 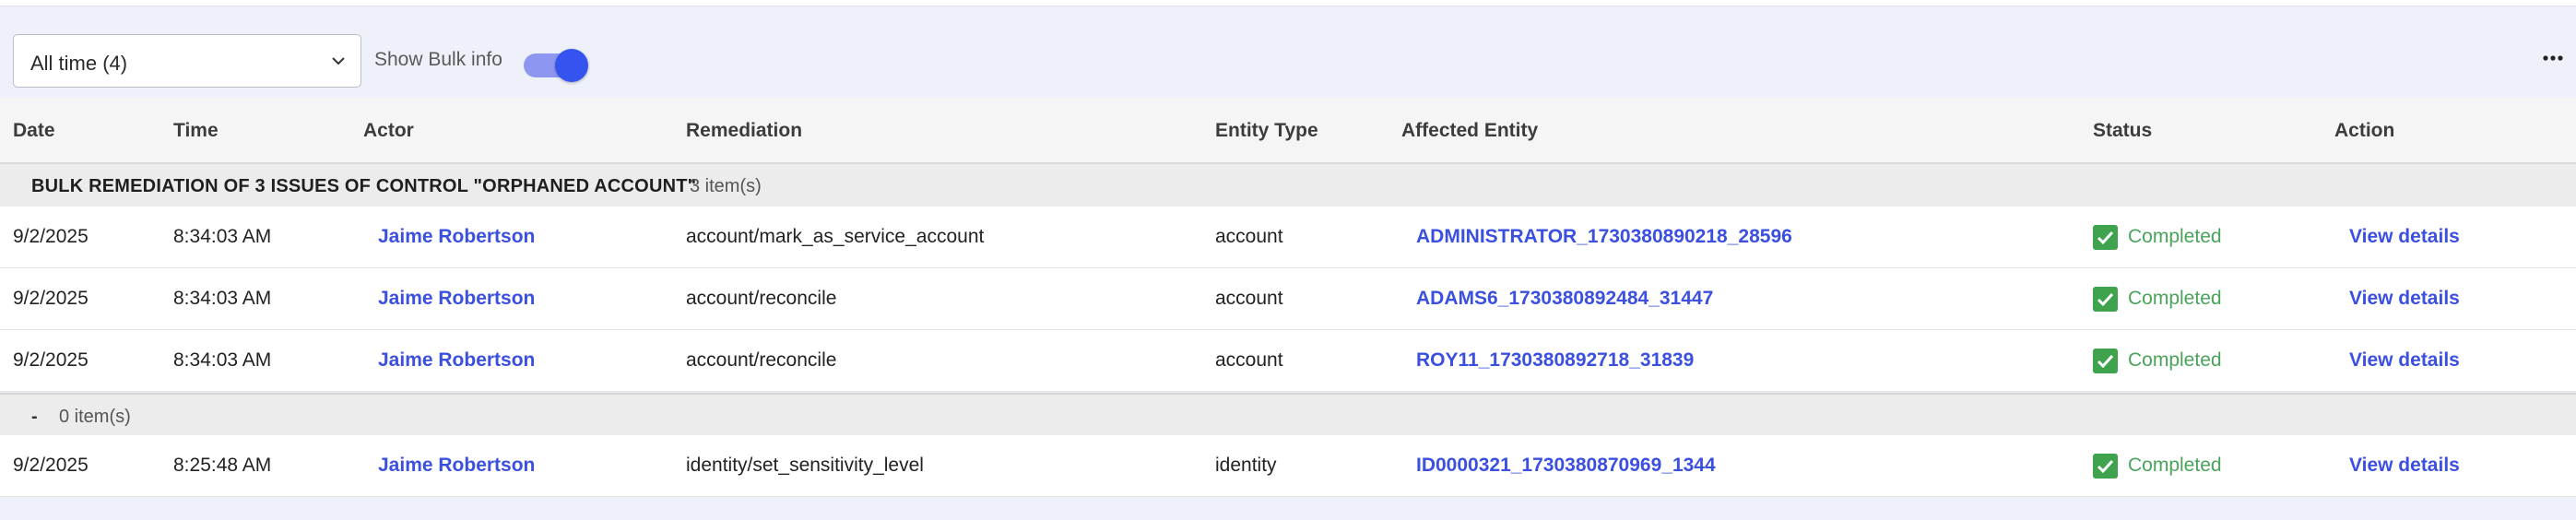 I want to click on column-header-remediation: Remediation, so click(x=744, y=131).